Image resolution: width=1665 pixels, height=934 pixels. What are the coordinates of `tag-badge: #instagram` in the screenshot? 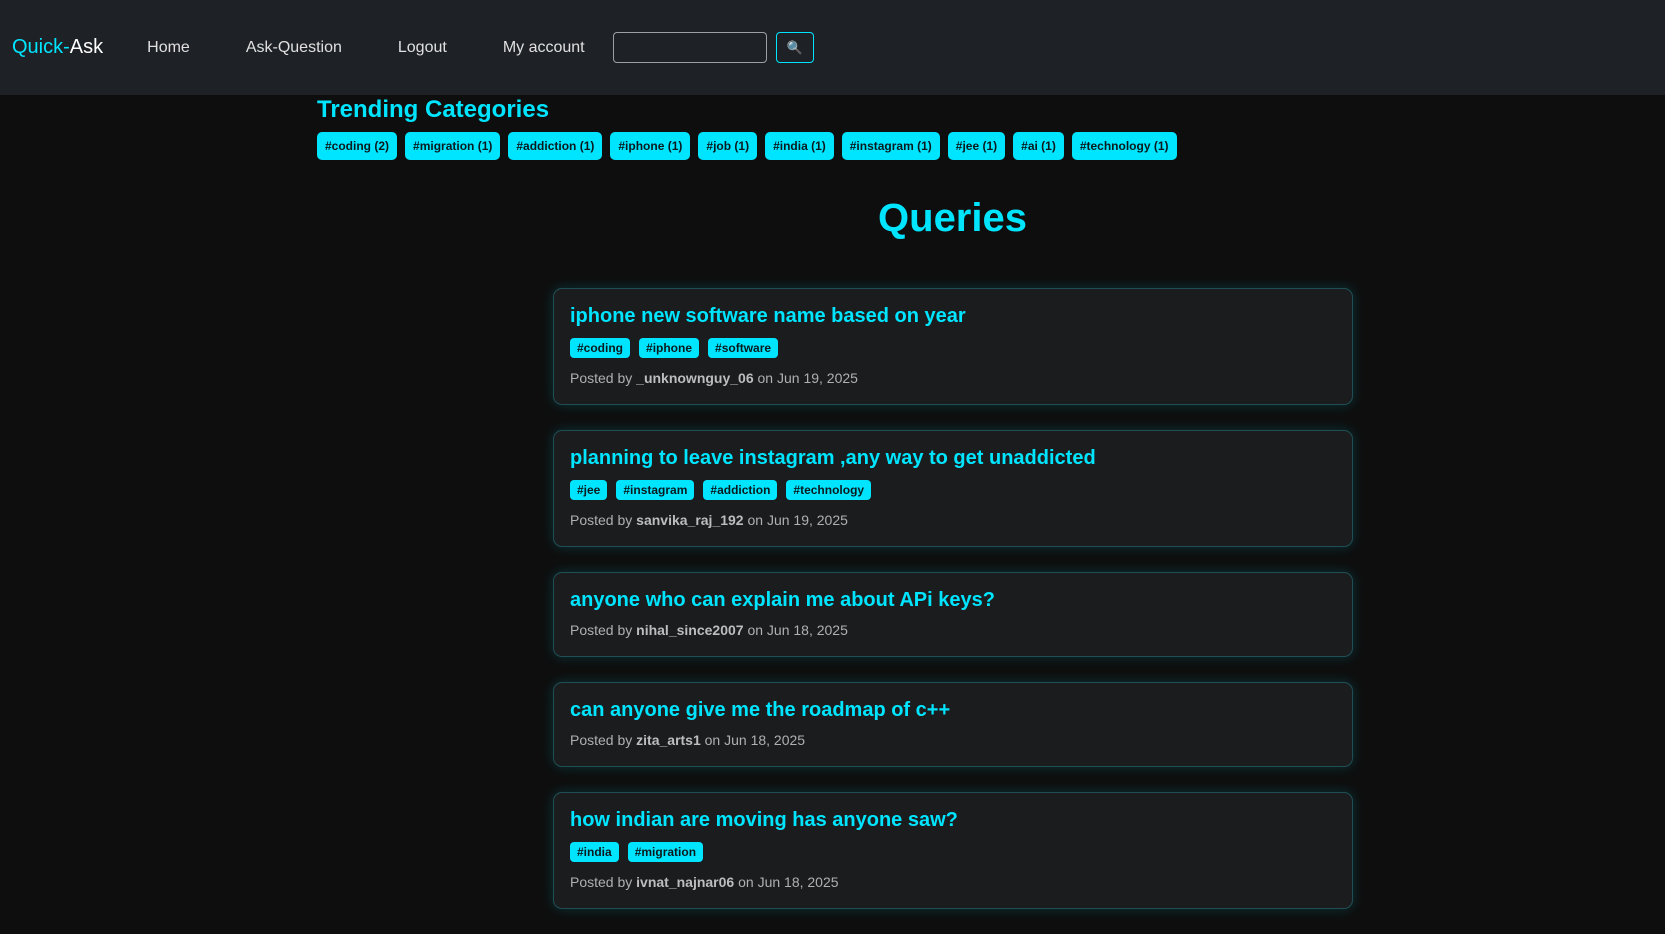 It's located at (655, 490).